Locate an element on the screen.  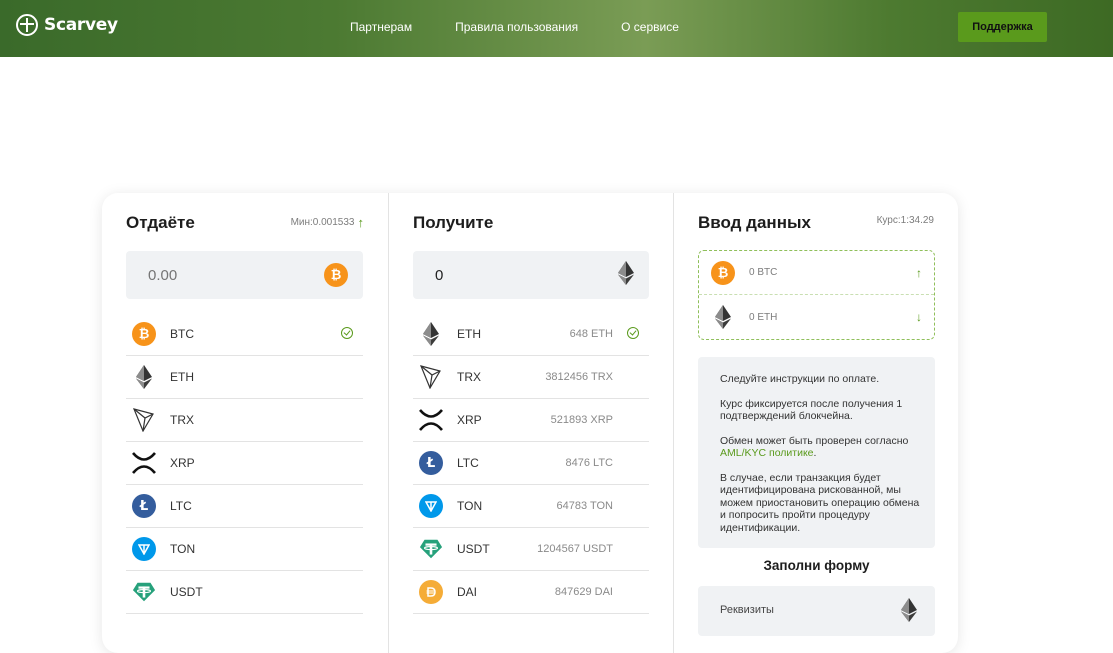
receive-item-usdt: USDT 1204567 USDT is located at coordinates (531, 549).